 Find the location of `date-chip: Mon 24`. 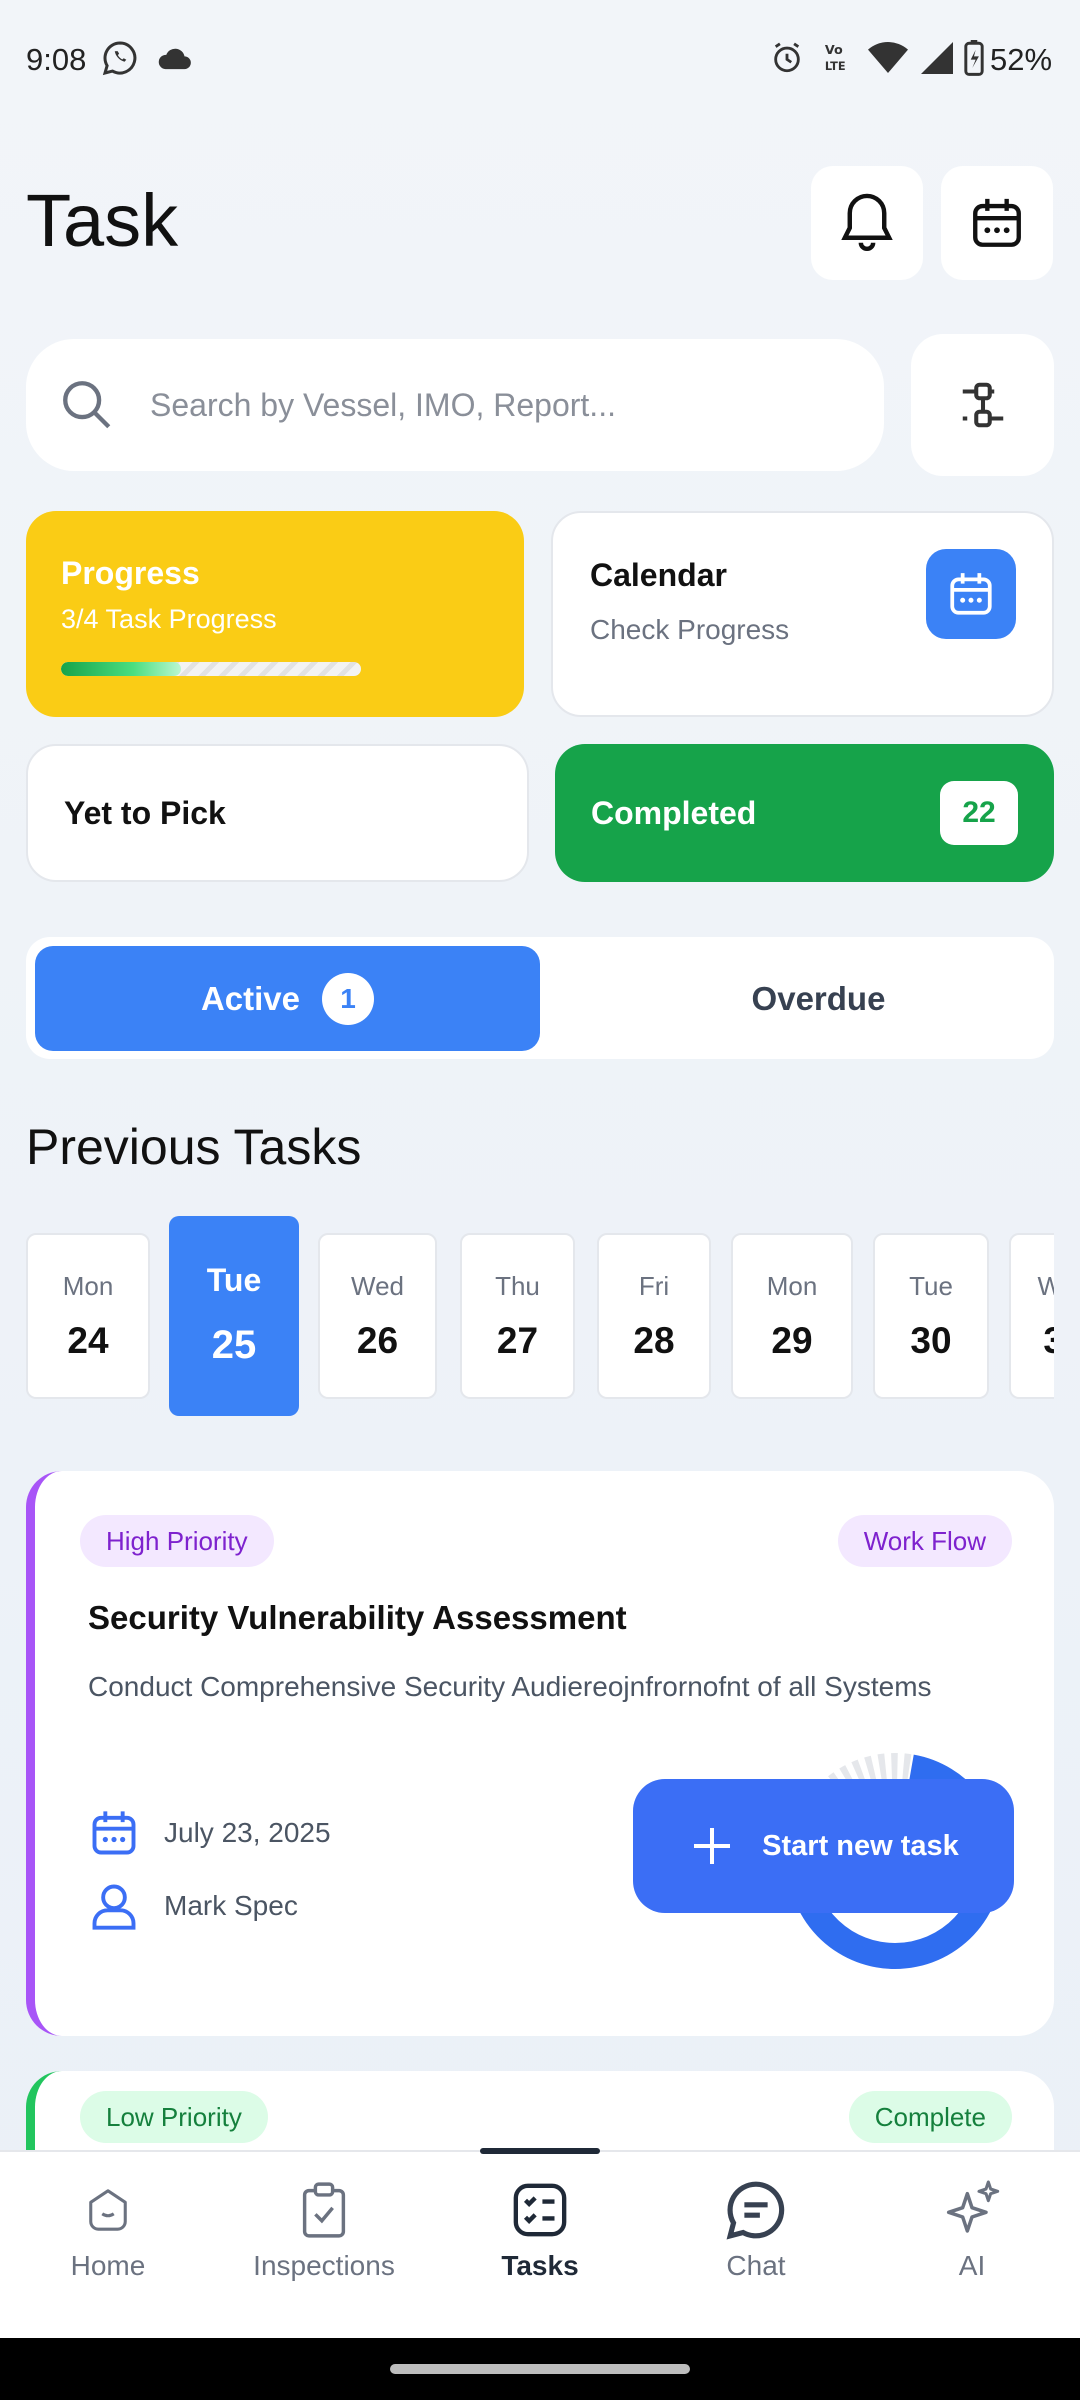

date-chip: Mon 24 is located at coordinates (88, 1316).